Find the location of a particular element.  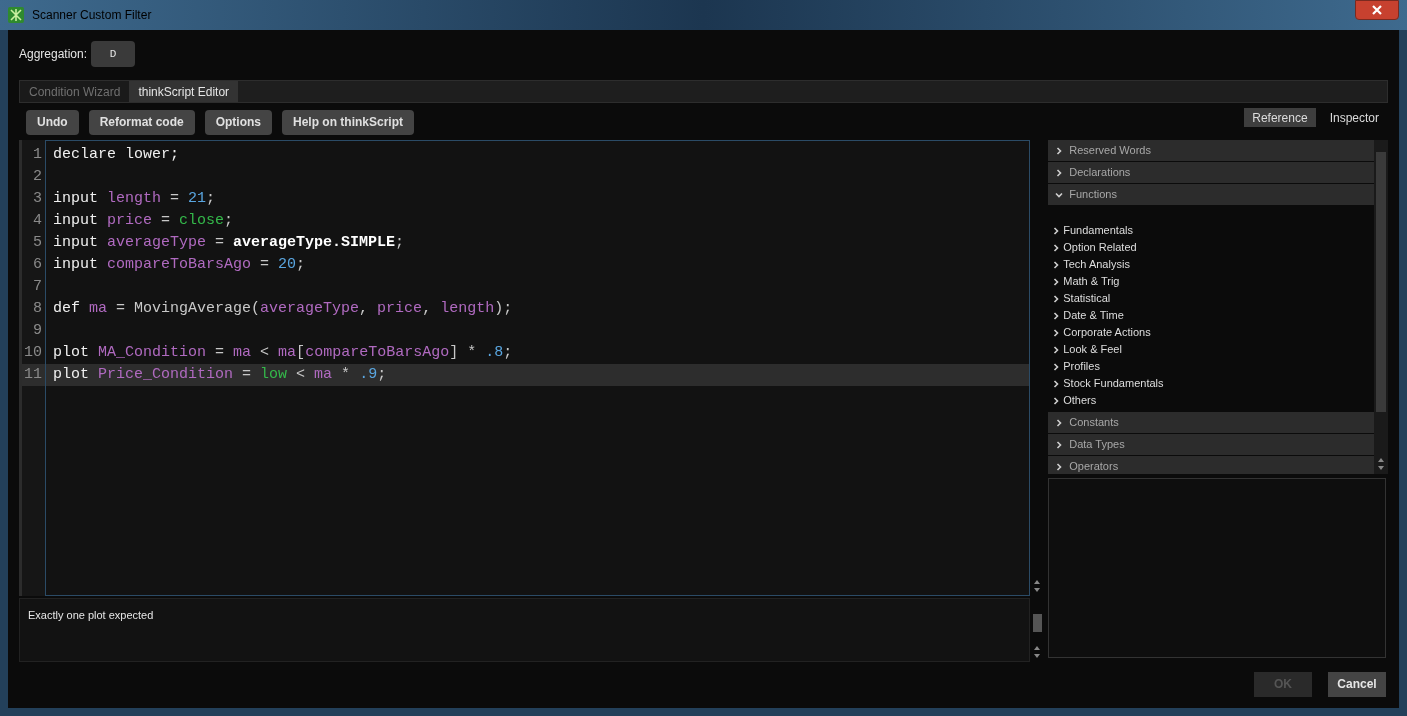

toolbar-button: Undo is located at coordinates (52, 122).